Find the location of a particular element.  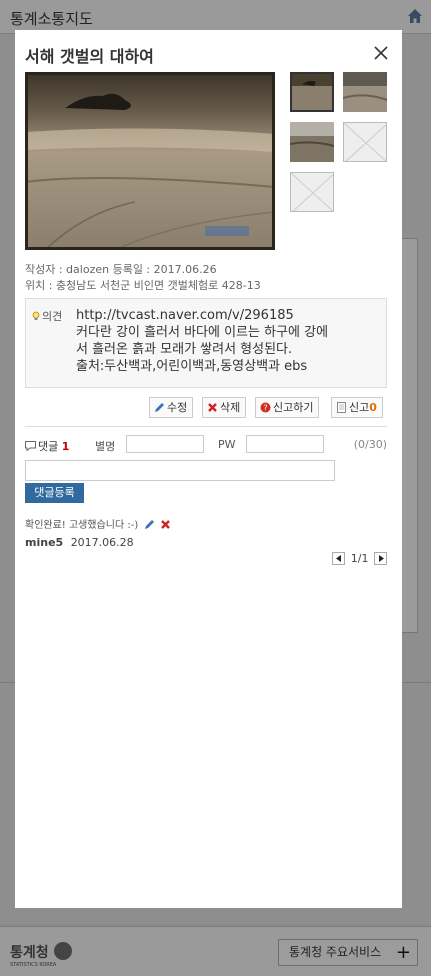

page-indicator: 1/1 is located at coordinates (359, 558).